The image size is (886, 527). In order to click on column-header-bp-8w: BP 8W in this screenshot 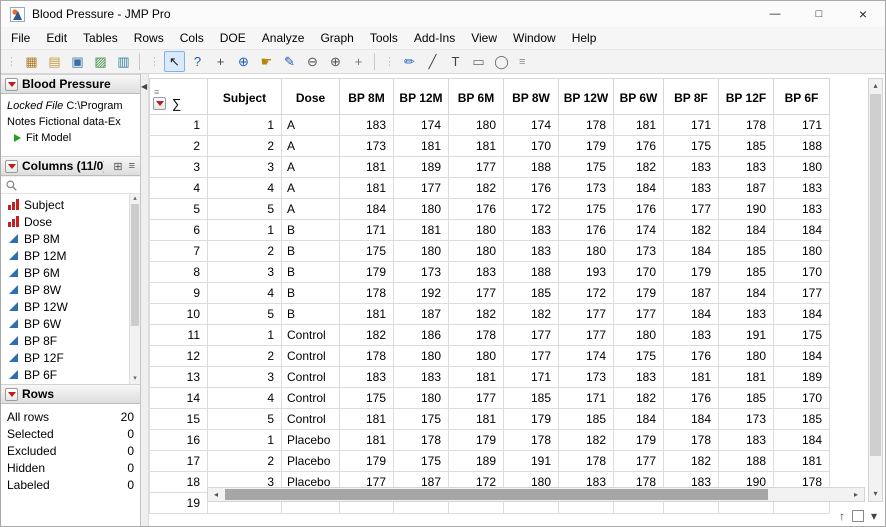, I will do `click(531, 96)`.